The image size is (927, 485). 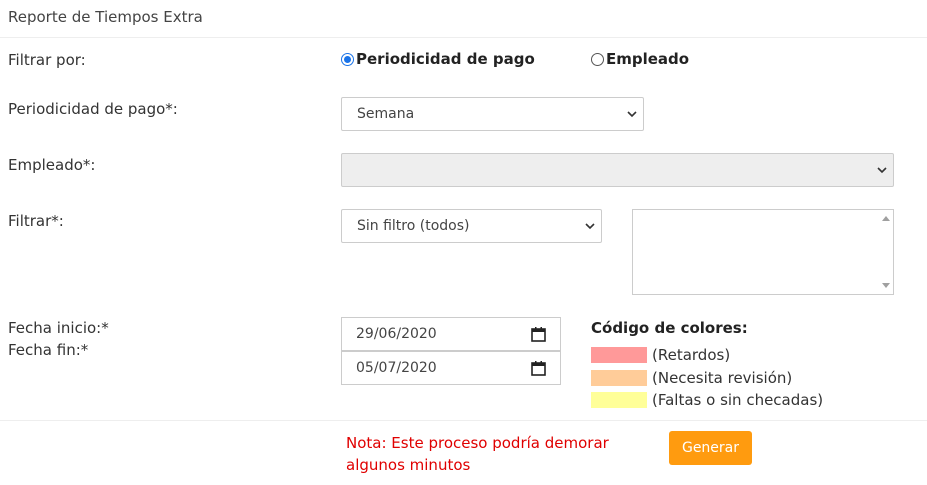 What do you see at coordinates (463, 19) in the screenshot?
I see `header: Reporte de Tiempos Extra` at bounding box center [463, 19].